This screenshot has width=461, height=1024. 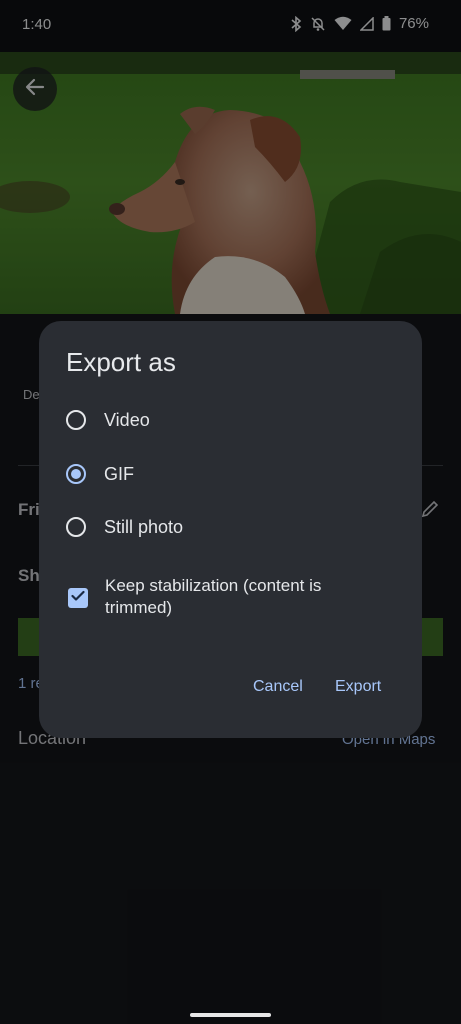 What do you see at coordinates (230, 1015) in the screenshot?
I see `gesture-nav-bar` at bounding box center [230, 1015].